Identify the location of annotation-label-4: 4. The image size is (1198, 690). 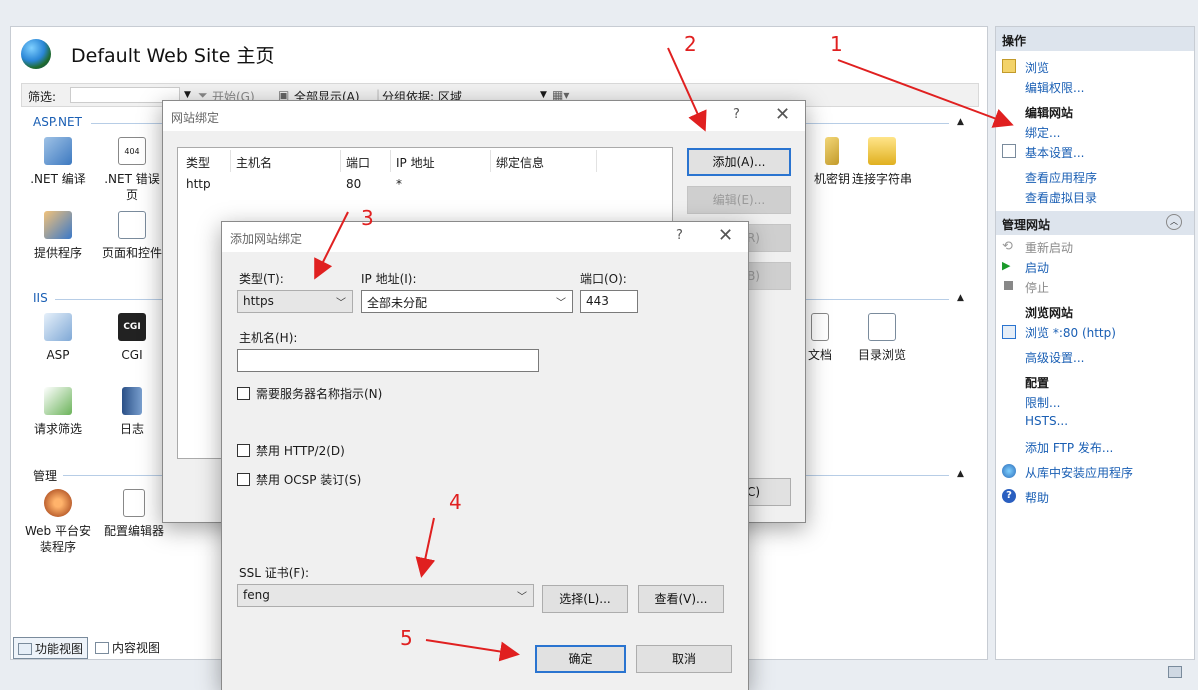
(455, 502).